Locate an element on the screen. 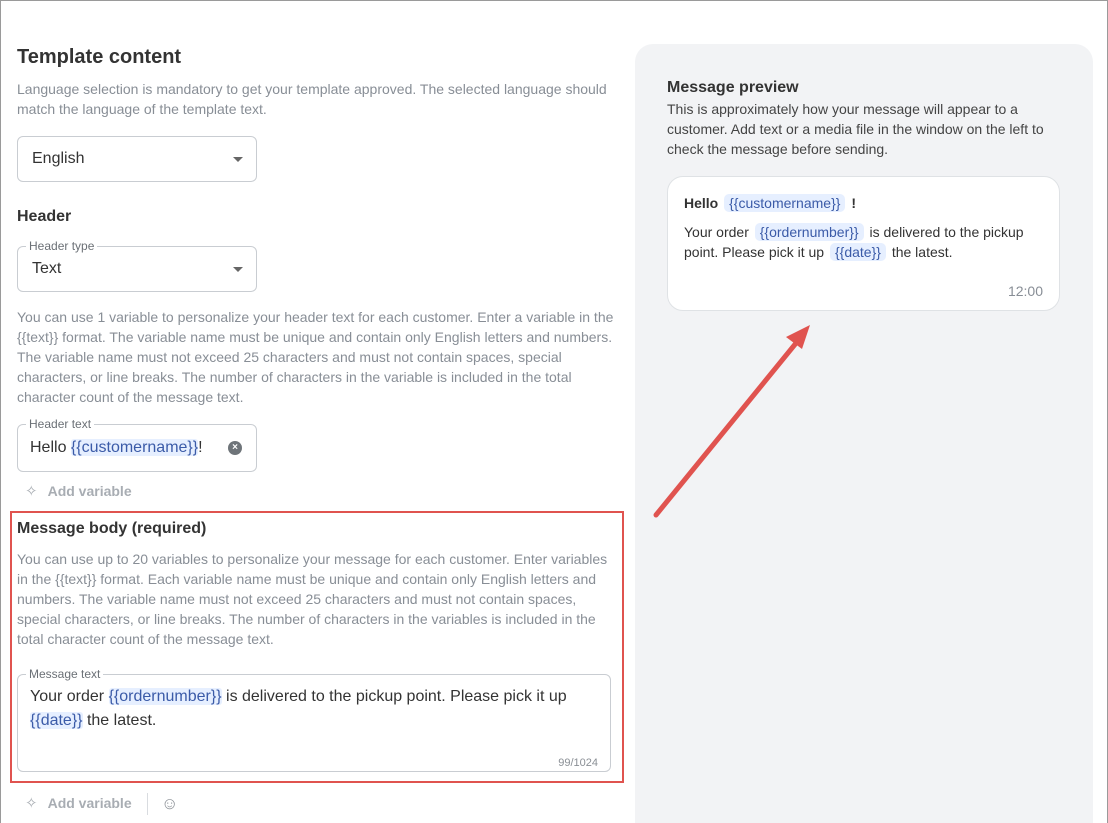  character-counter: 99/1024 is located at coordinates (578, 763).